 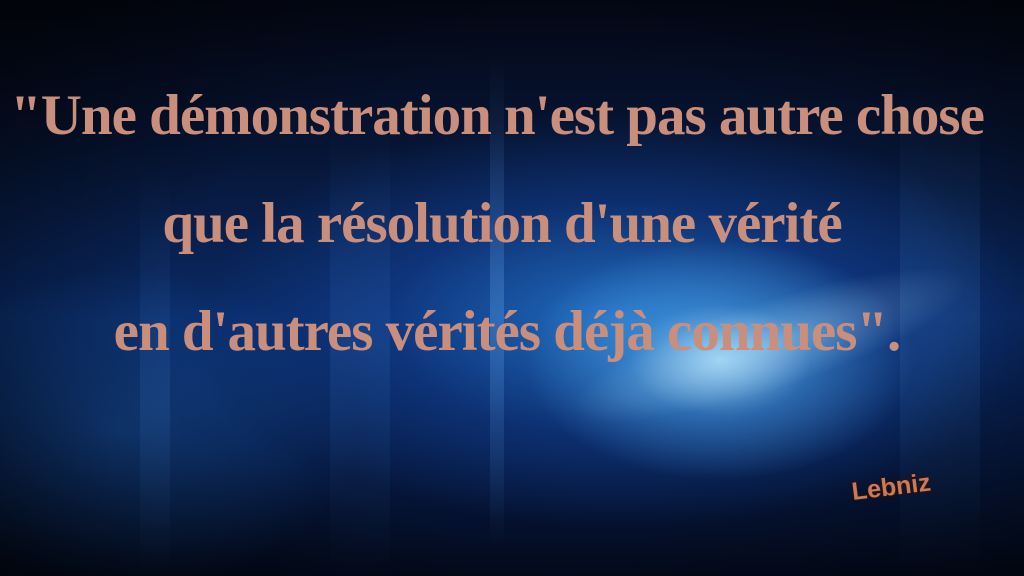 What do you see at coordinates (497, 115) in the screenshot?
I see `quote-line-1: "Une démonstration n'est pas autre chose` at bounding box center [497, 115].